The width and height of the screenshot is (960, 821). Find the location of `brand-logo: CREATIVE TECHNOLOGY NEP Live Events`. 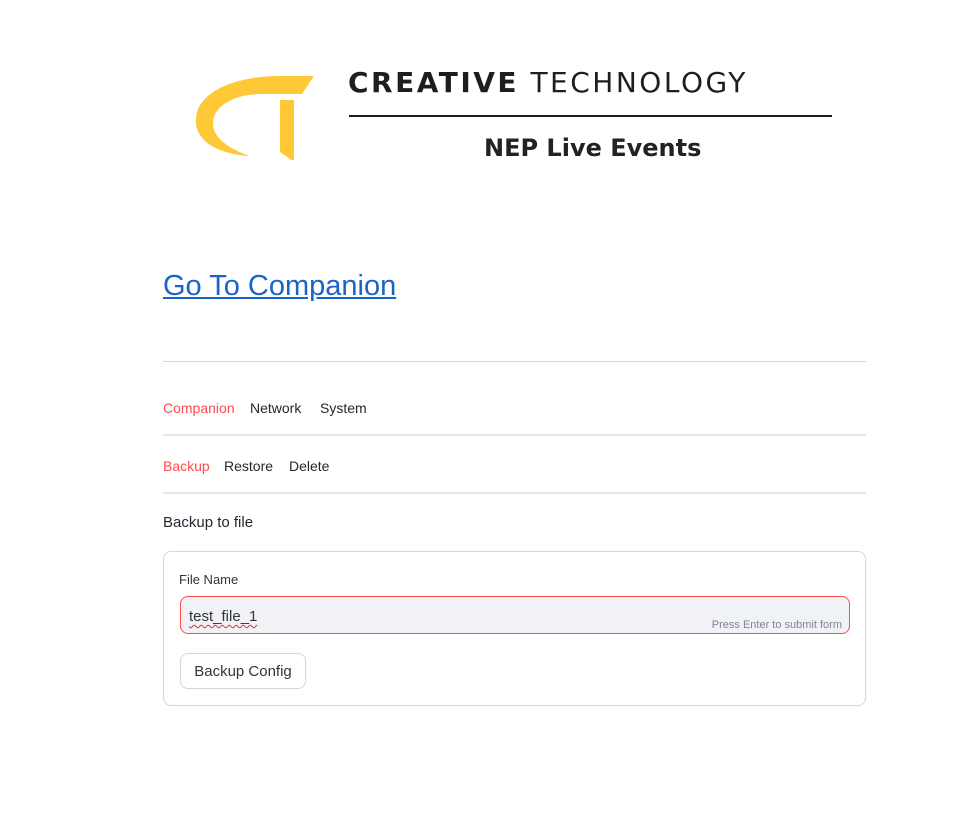

brand-logo: CREATIVE TECHNOLOGY NEP Live Events is located at coordinates (515, 119).